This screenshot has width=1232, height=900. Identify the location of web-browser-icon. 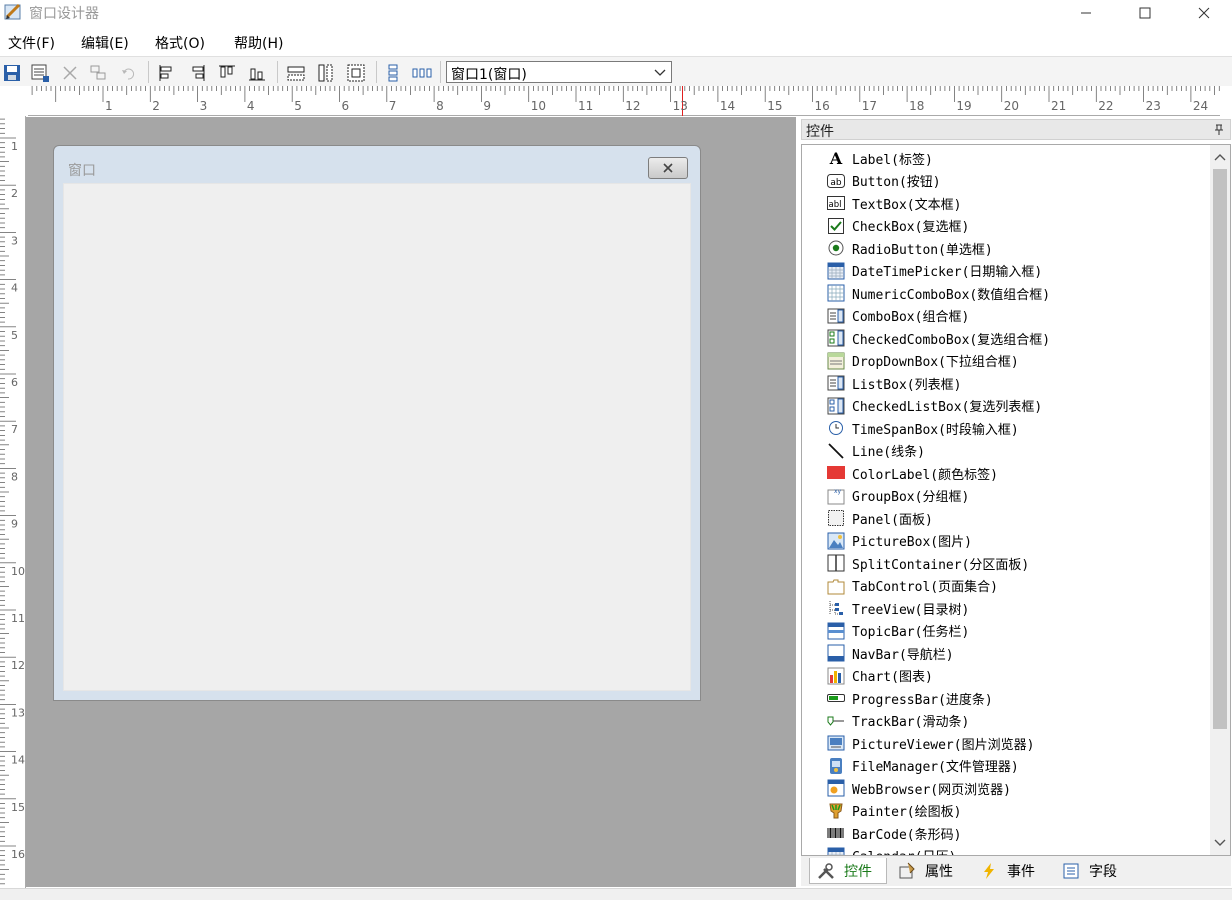
(836, 788).